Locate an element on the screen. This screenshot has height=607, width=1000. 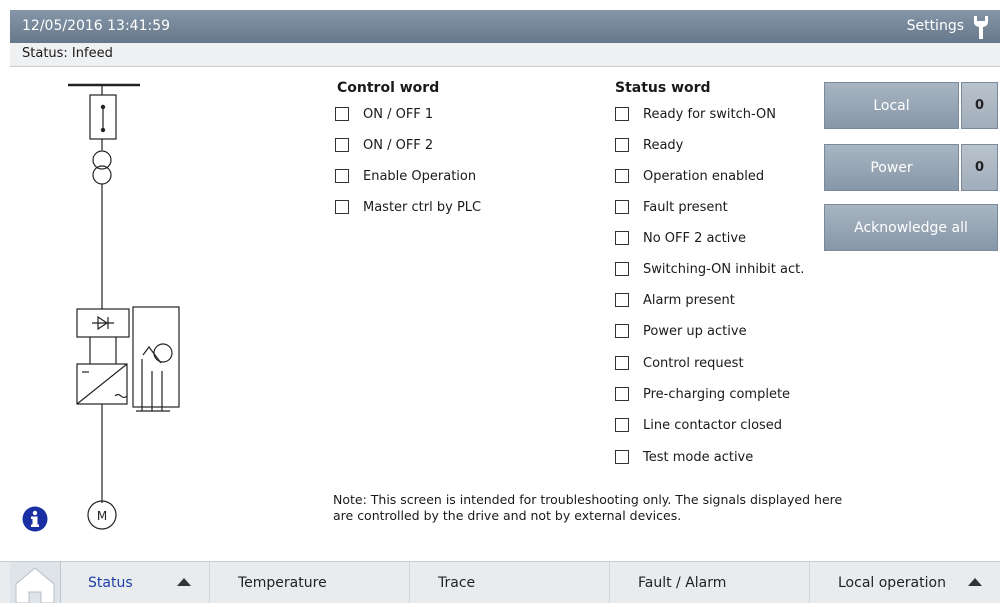
datetime: 12/05/2016 13:41:59 is located at coordinates (96, 26).